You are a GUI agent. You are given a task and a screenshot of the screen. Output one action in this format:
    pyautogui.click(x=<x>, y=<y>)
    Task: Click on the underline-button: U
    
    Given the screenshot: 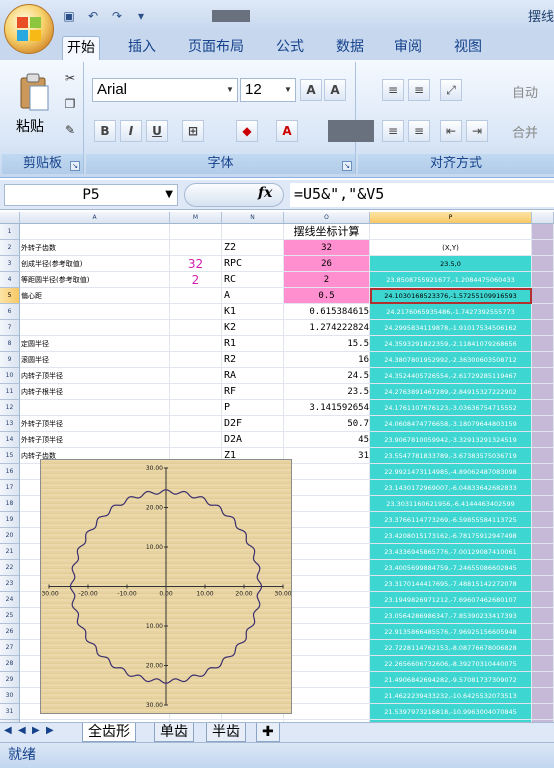 What is the action you would take?
    pyautogui.click(x=157, y=131)
    